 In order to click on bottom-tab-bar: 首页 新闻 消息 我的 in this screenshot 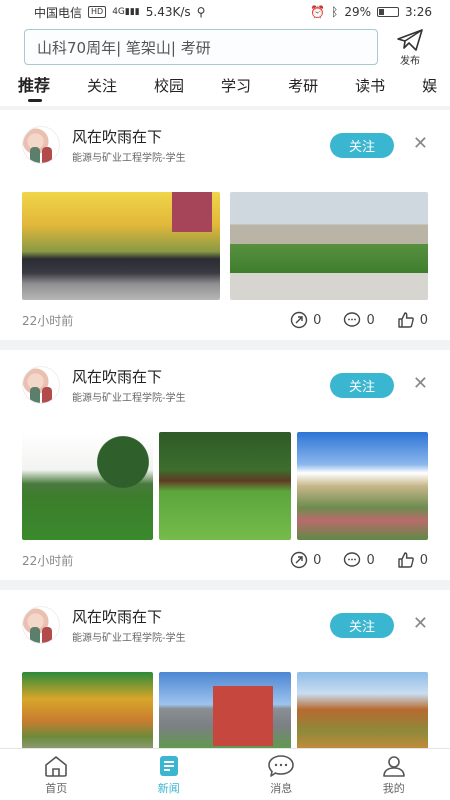, I will do `click(225, 774)`.